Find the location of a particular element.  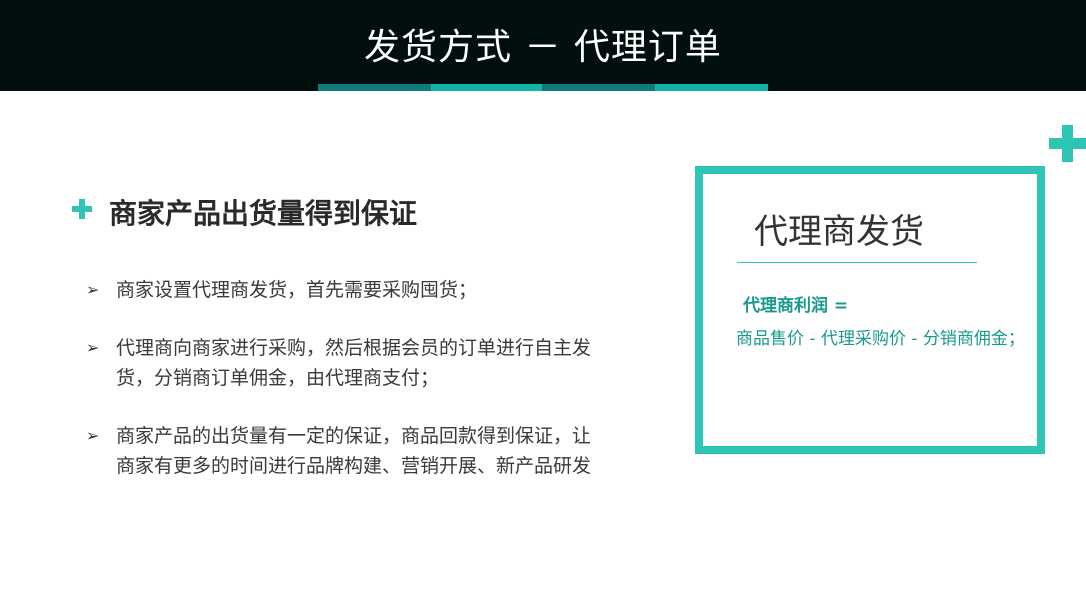

divider is located at coordinates (857, 262).